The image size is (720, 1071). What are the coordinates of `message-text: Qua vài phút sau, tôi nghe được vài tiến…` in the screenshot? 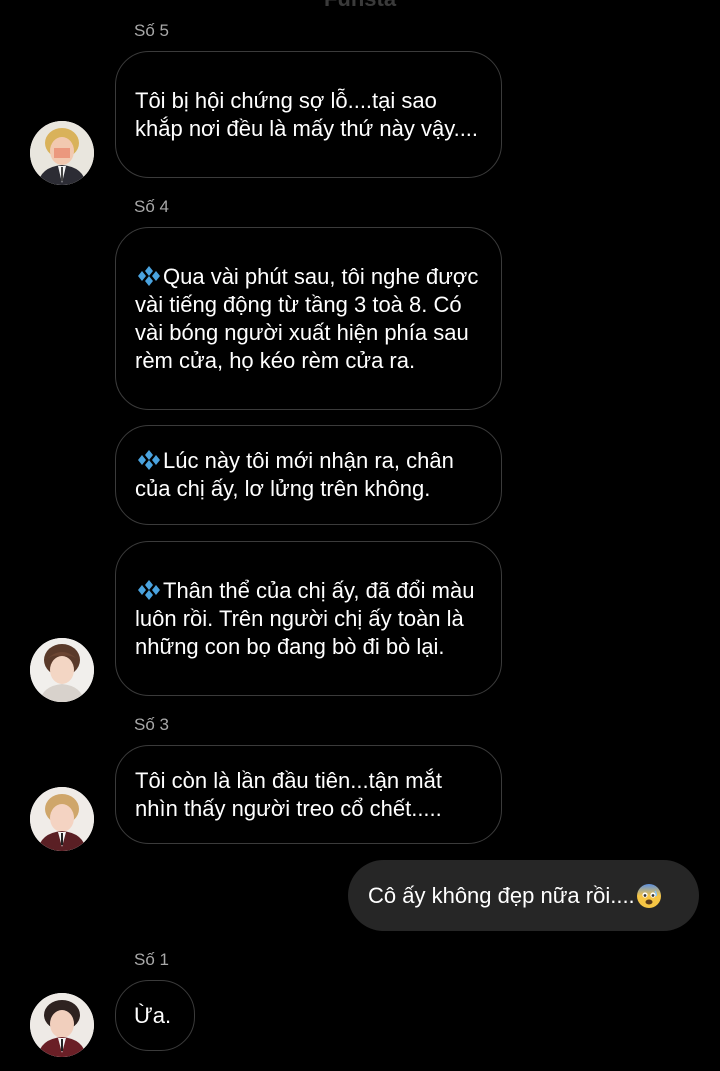 It's located at (307, 318).